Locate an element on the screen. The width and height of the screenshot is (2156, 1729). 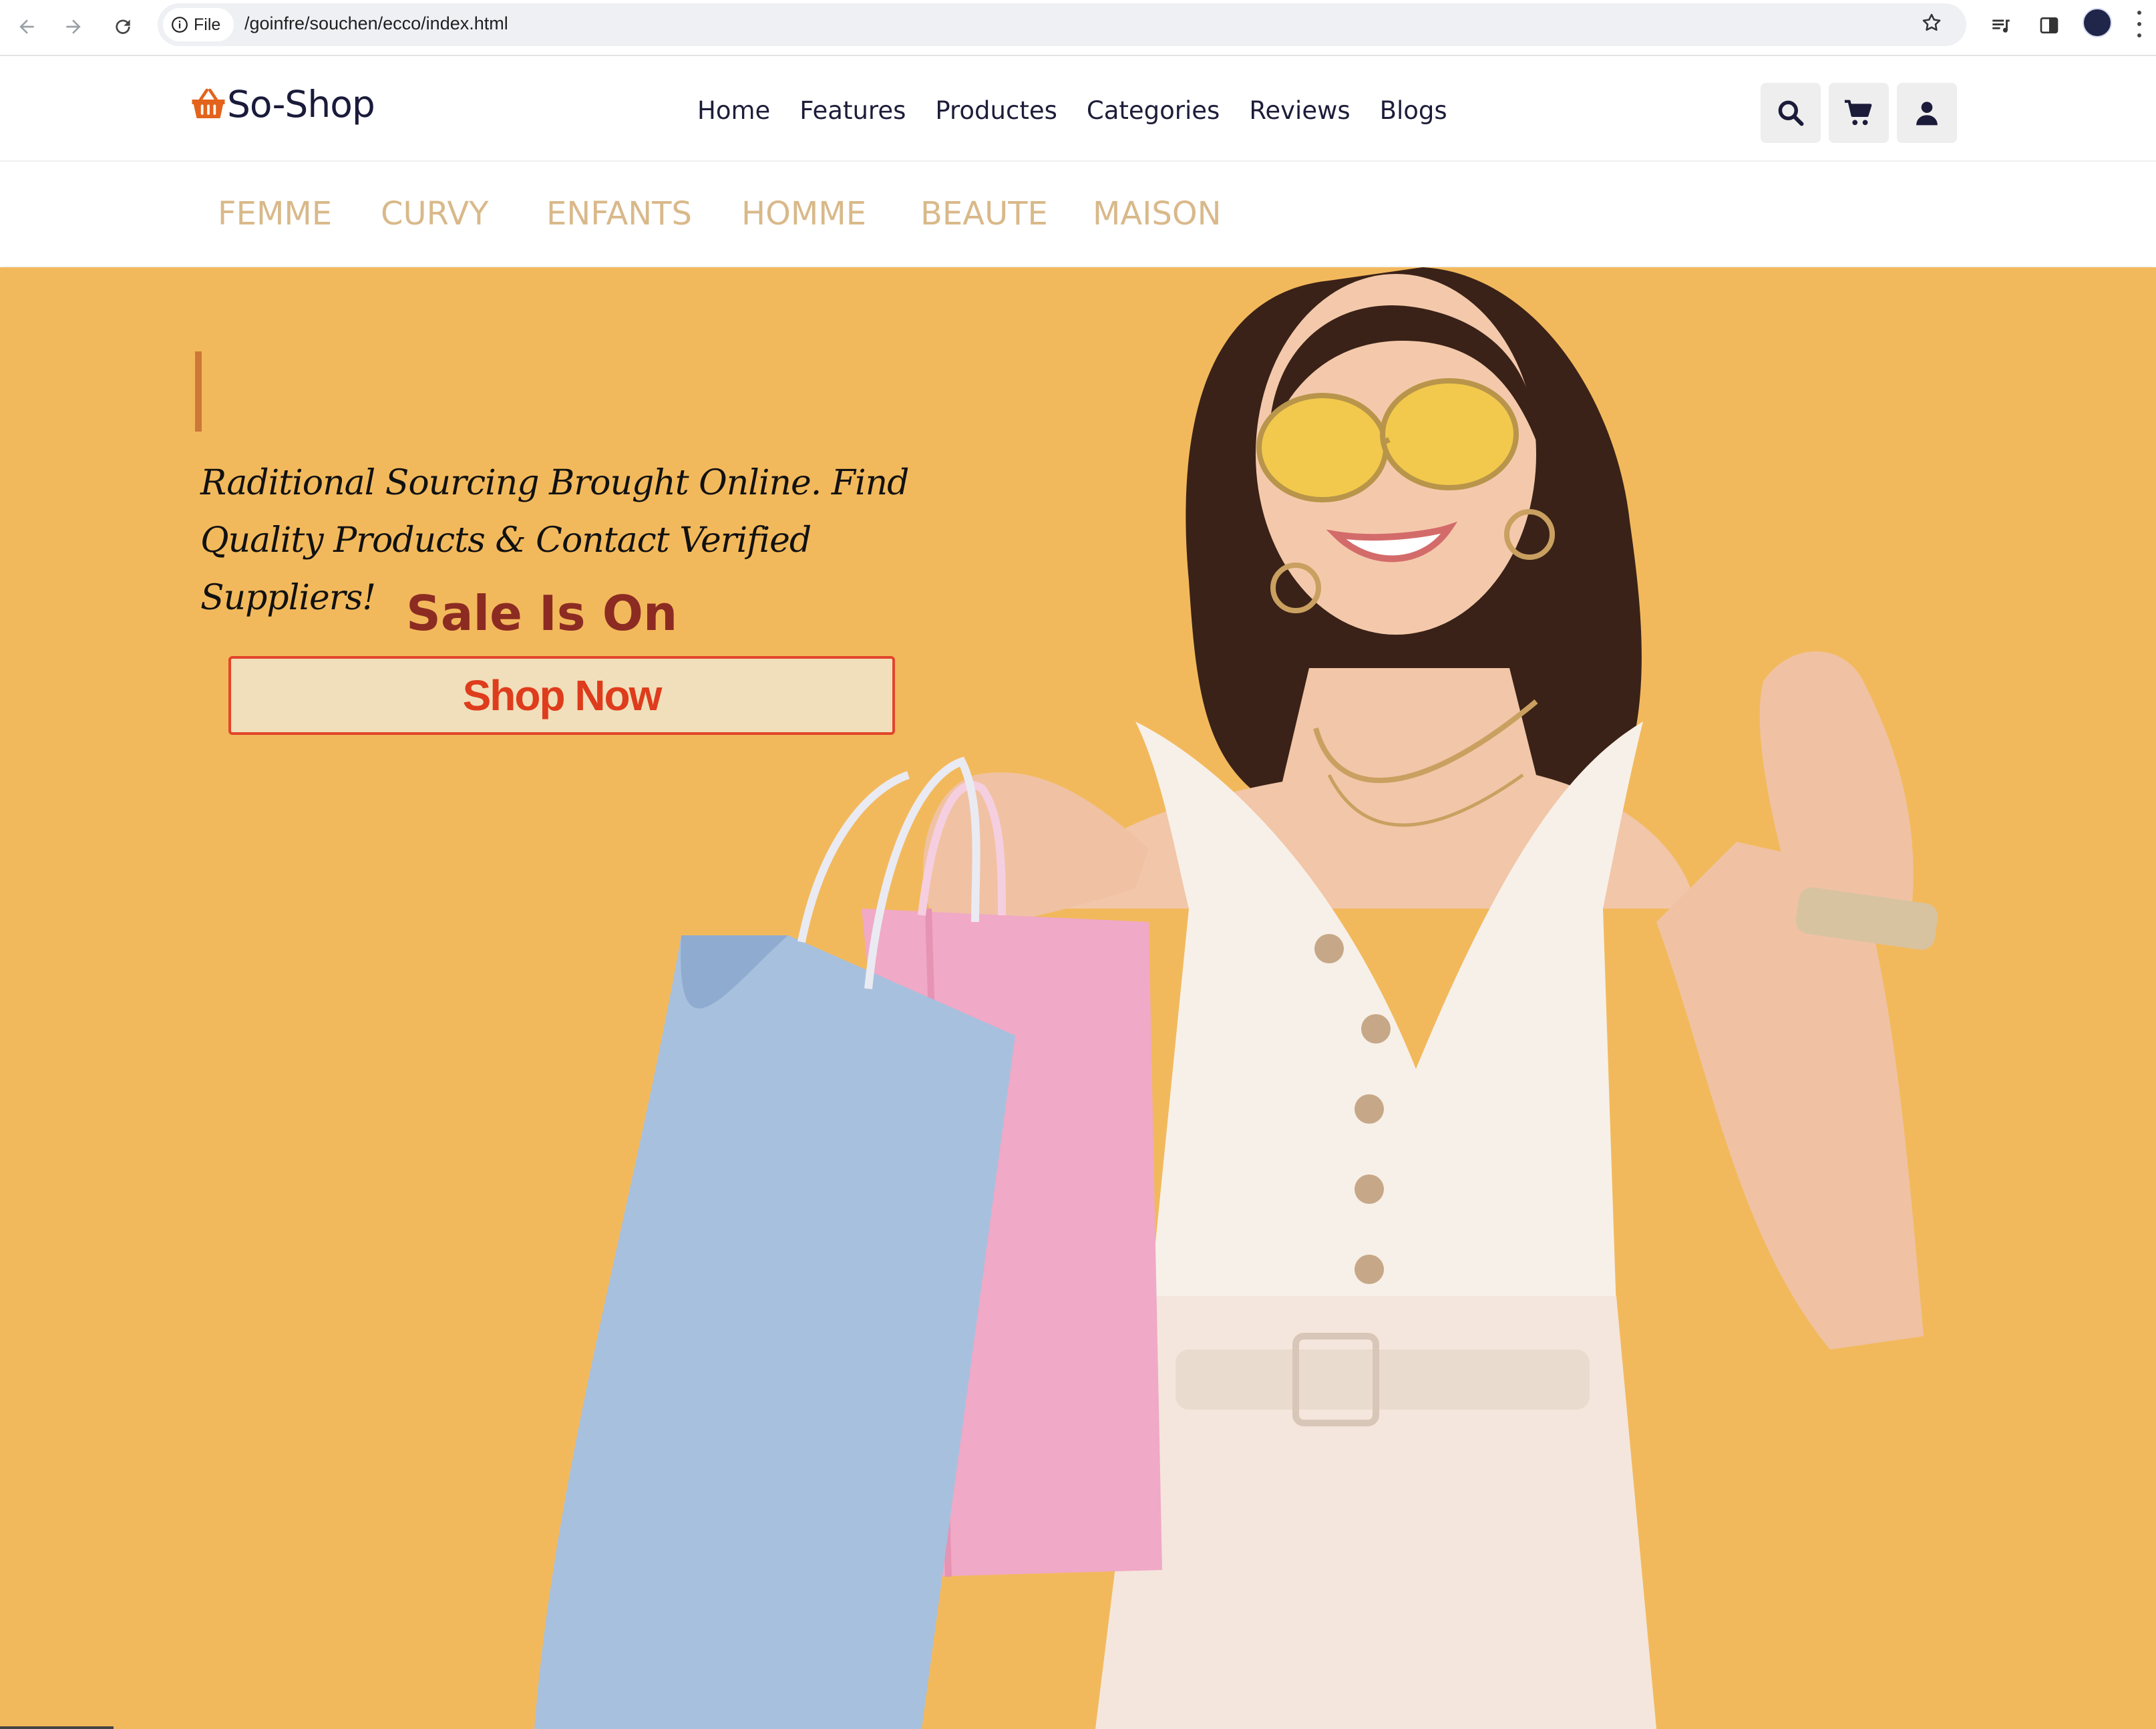
cart-button is located at coordinates (1859, 113).